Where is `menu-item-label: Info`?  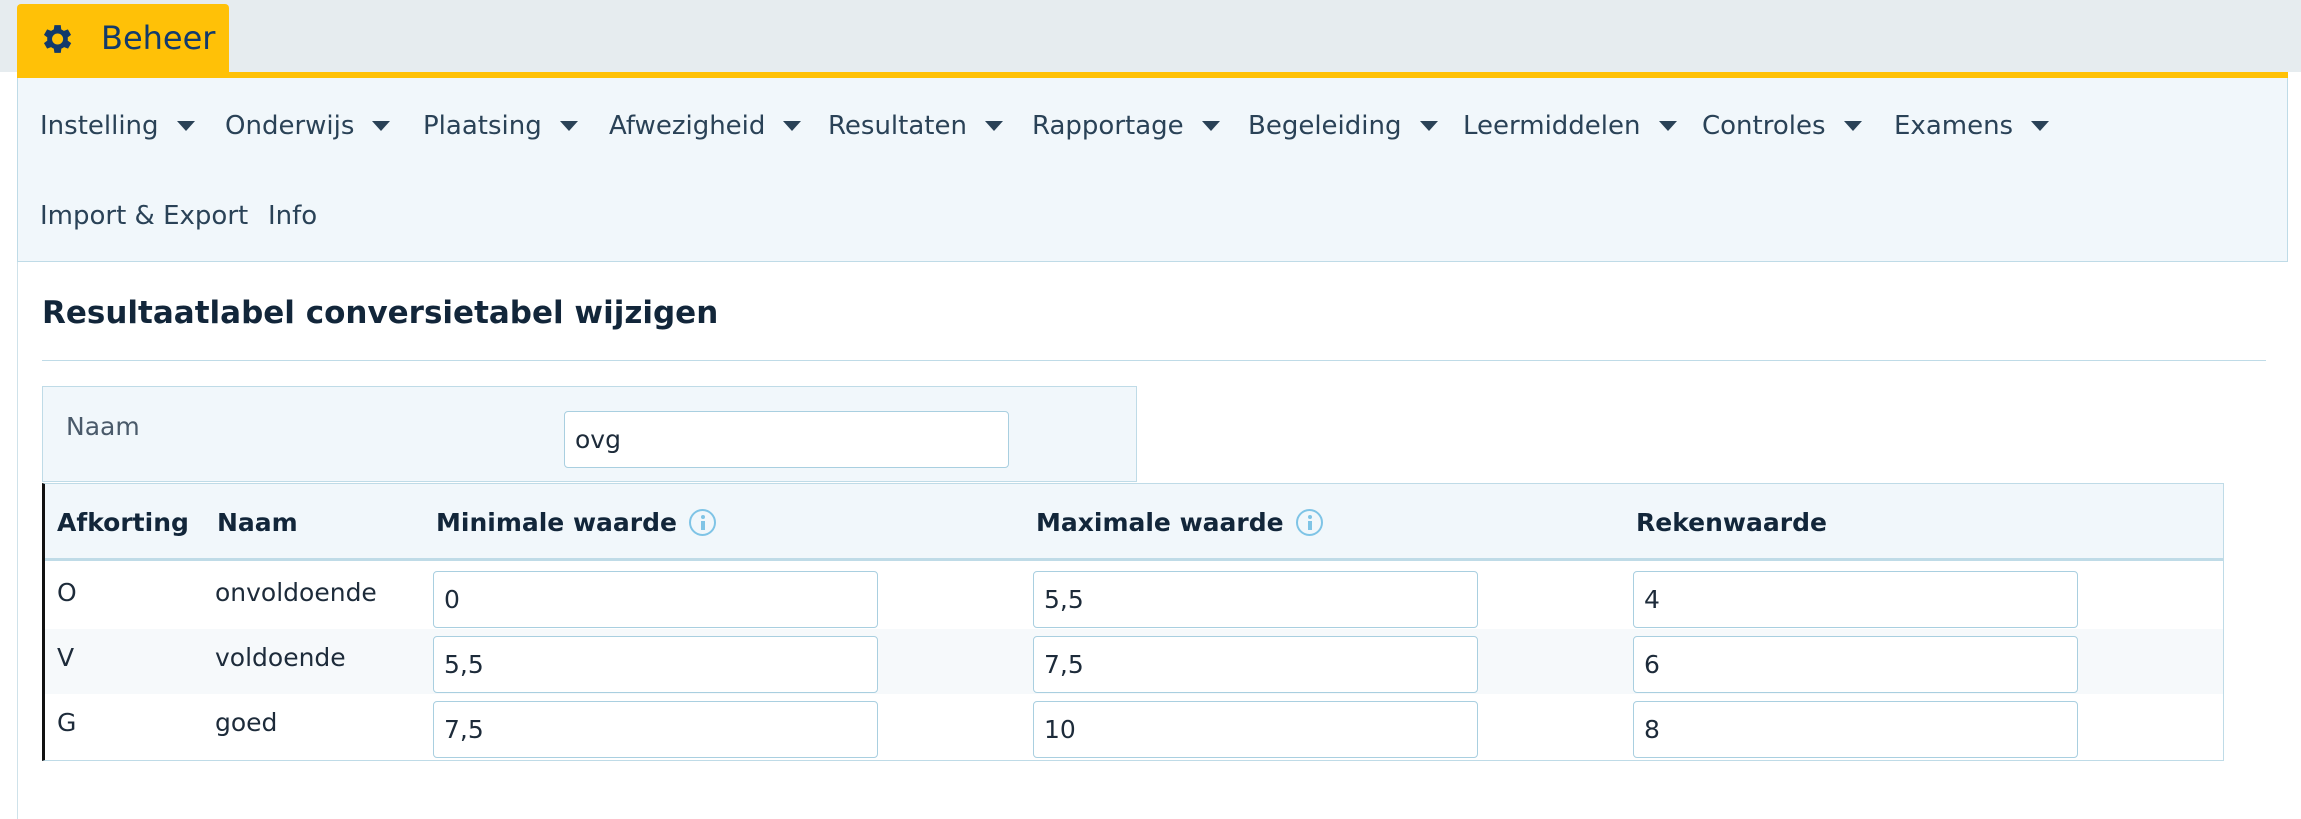 menu-item-label: Info is located at coordinates (293, 216).